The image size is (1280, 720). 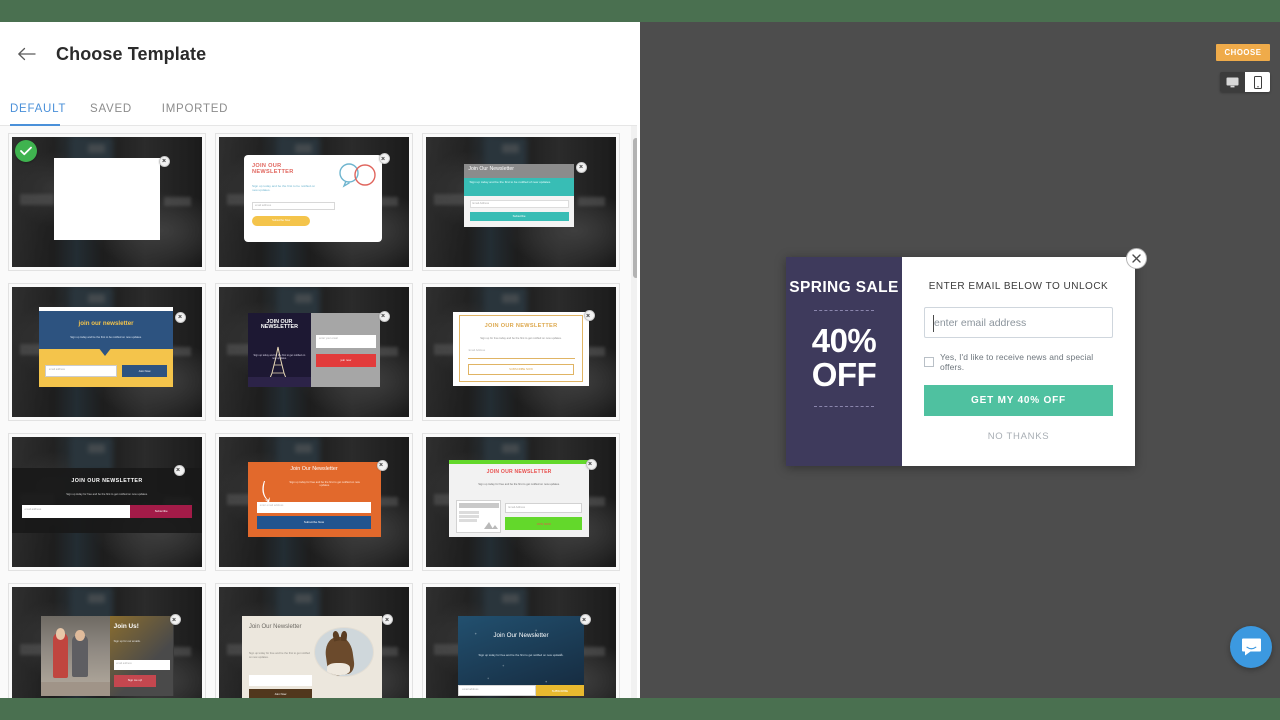 I want to click on mini-button: Sign me up!, so click(x=135, y=681).